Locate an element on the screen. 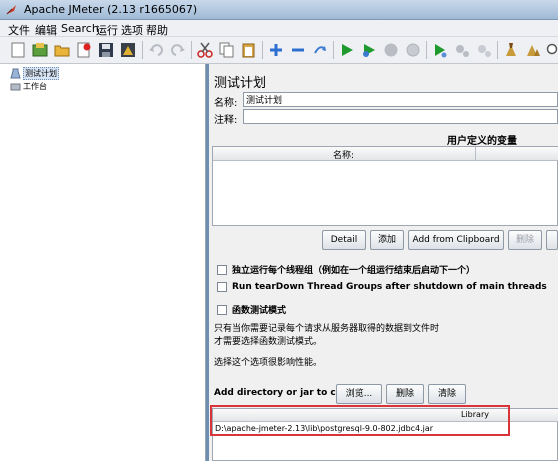 Image resolution: width=558 pixels, height=461 pixels. classpath-clear-button: 清除 is located at coordinates (447, 394).